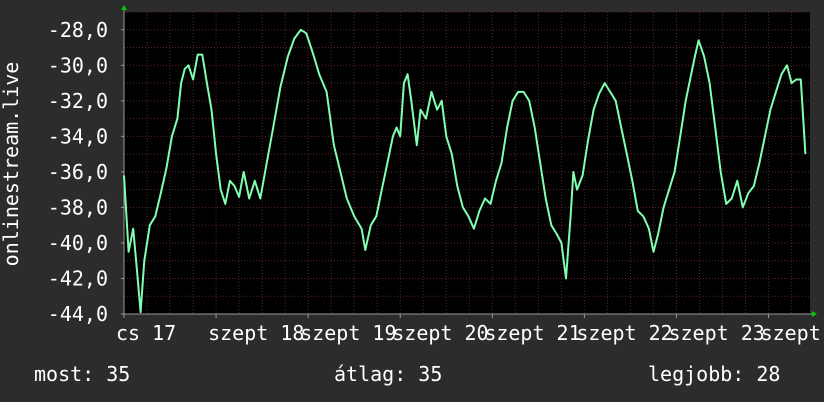 The height and width of the screenshot is (402, 824). I want to click on y-tick-label: -44,0, so click(78, 314).